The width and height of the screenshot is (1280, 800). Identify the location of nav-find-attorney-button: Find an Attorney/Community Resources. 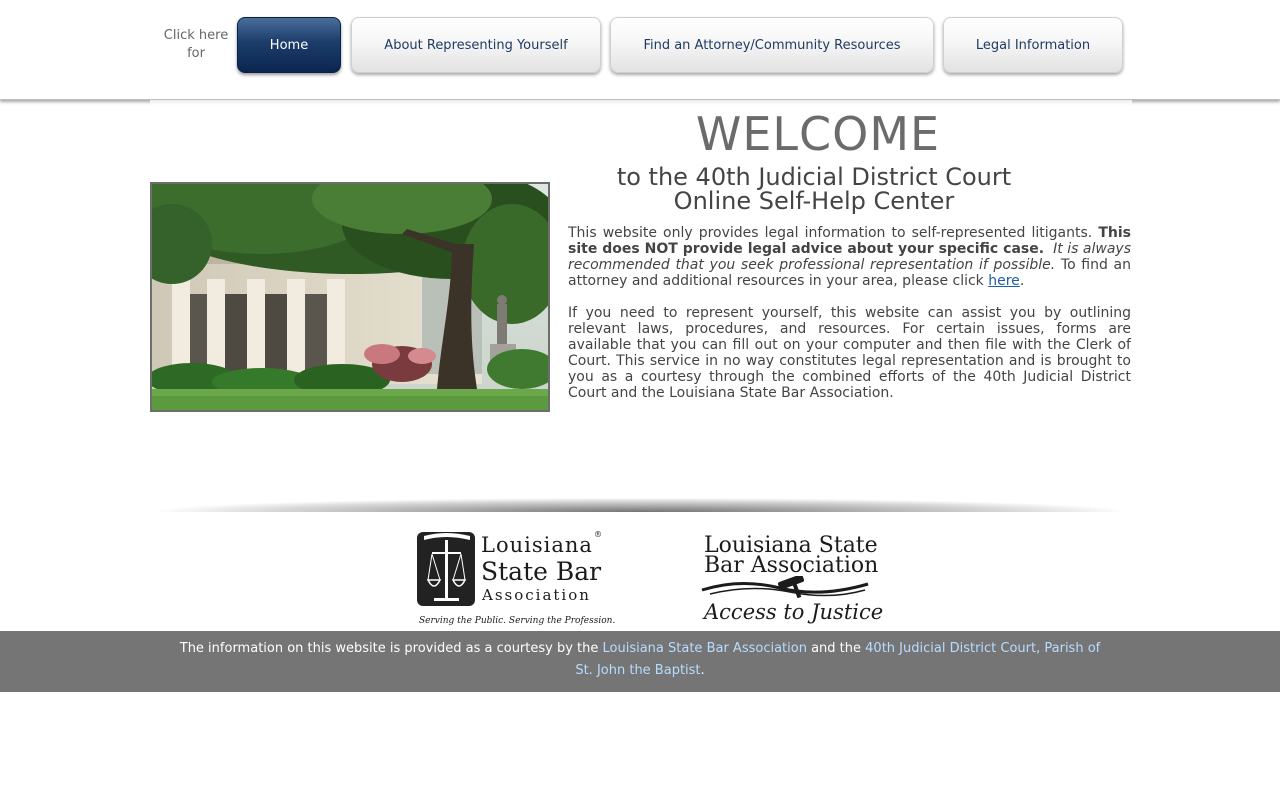
(772, 45).